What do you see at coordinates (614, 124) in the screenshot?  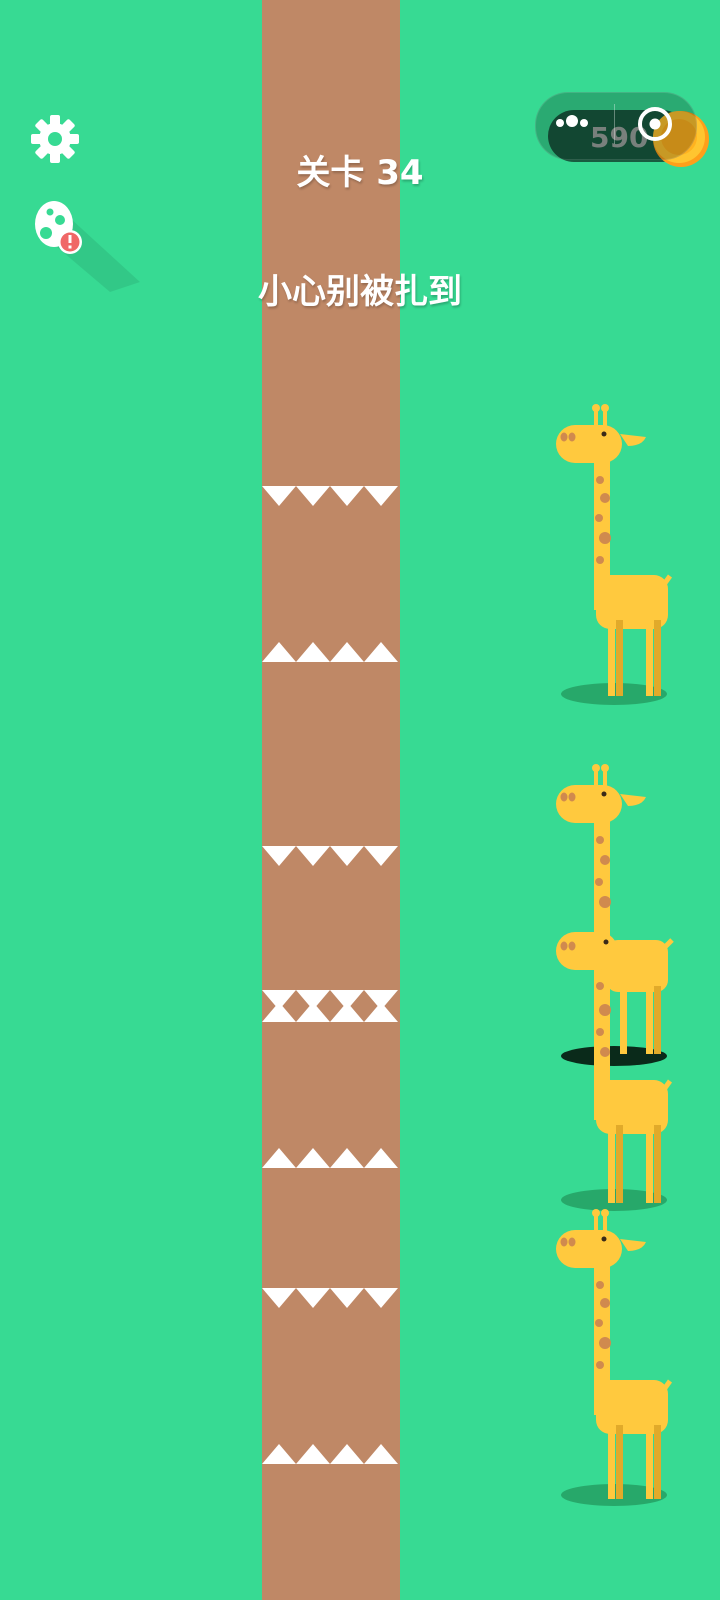 I see `capsule-divider` at bounding box center [614, 124].